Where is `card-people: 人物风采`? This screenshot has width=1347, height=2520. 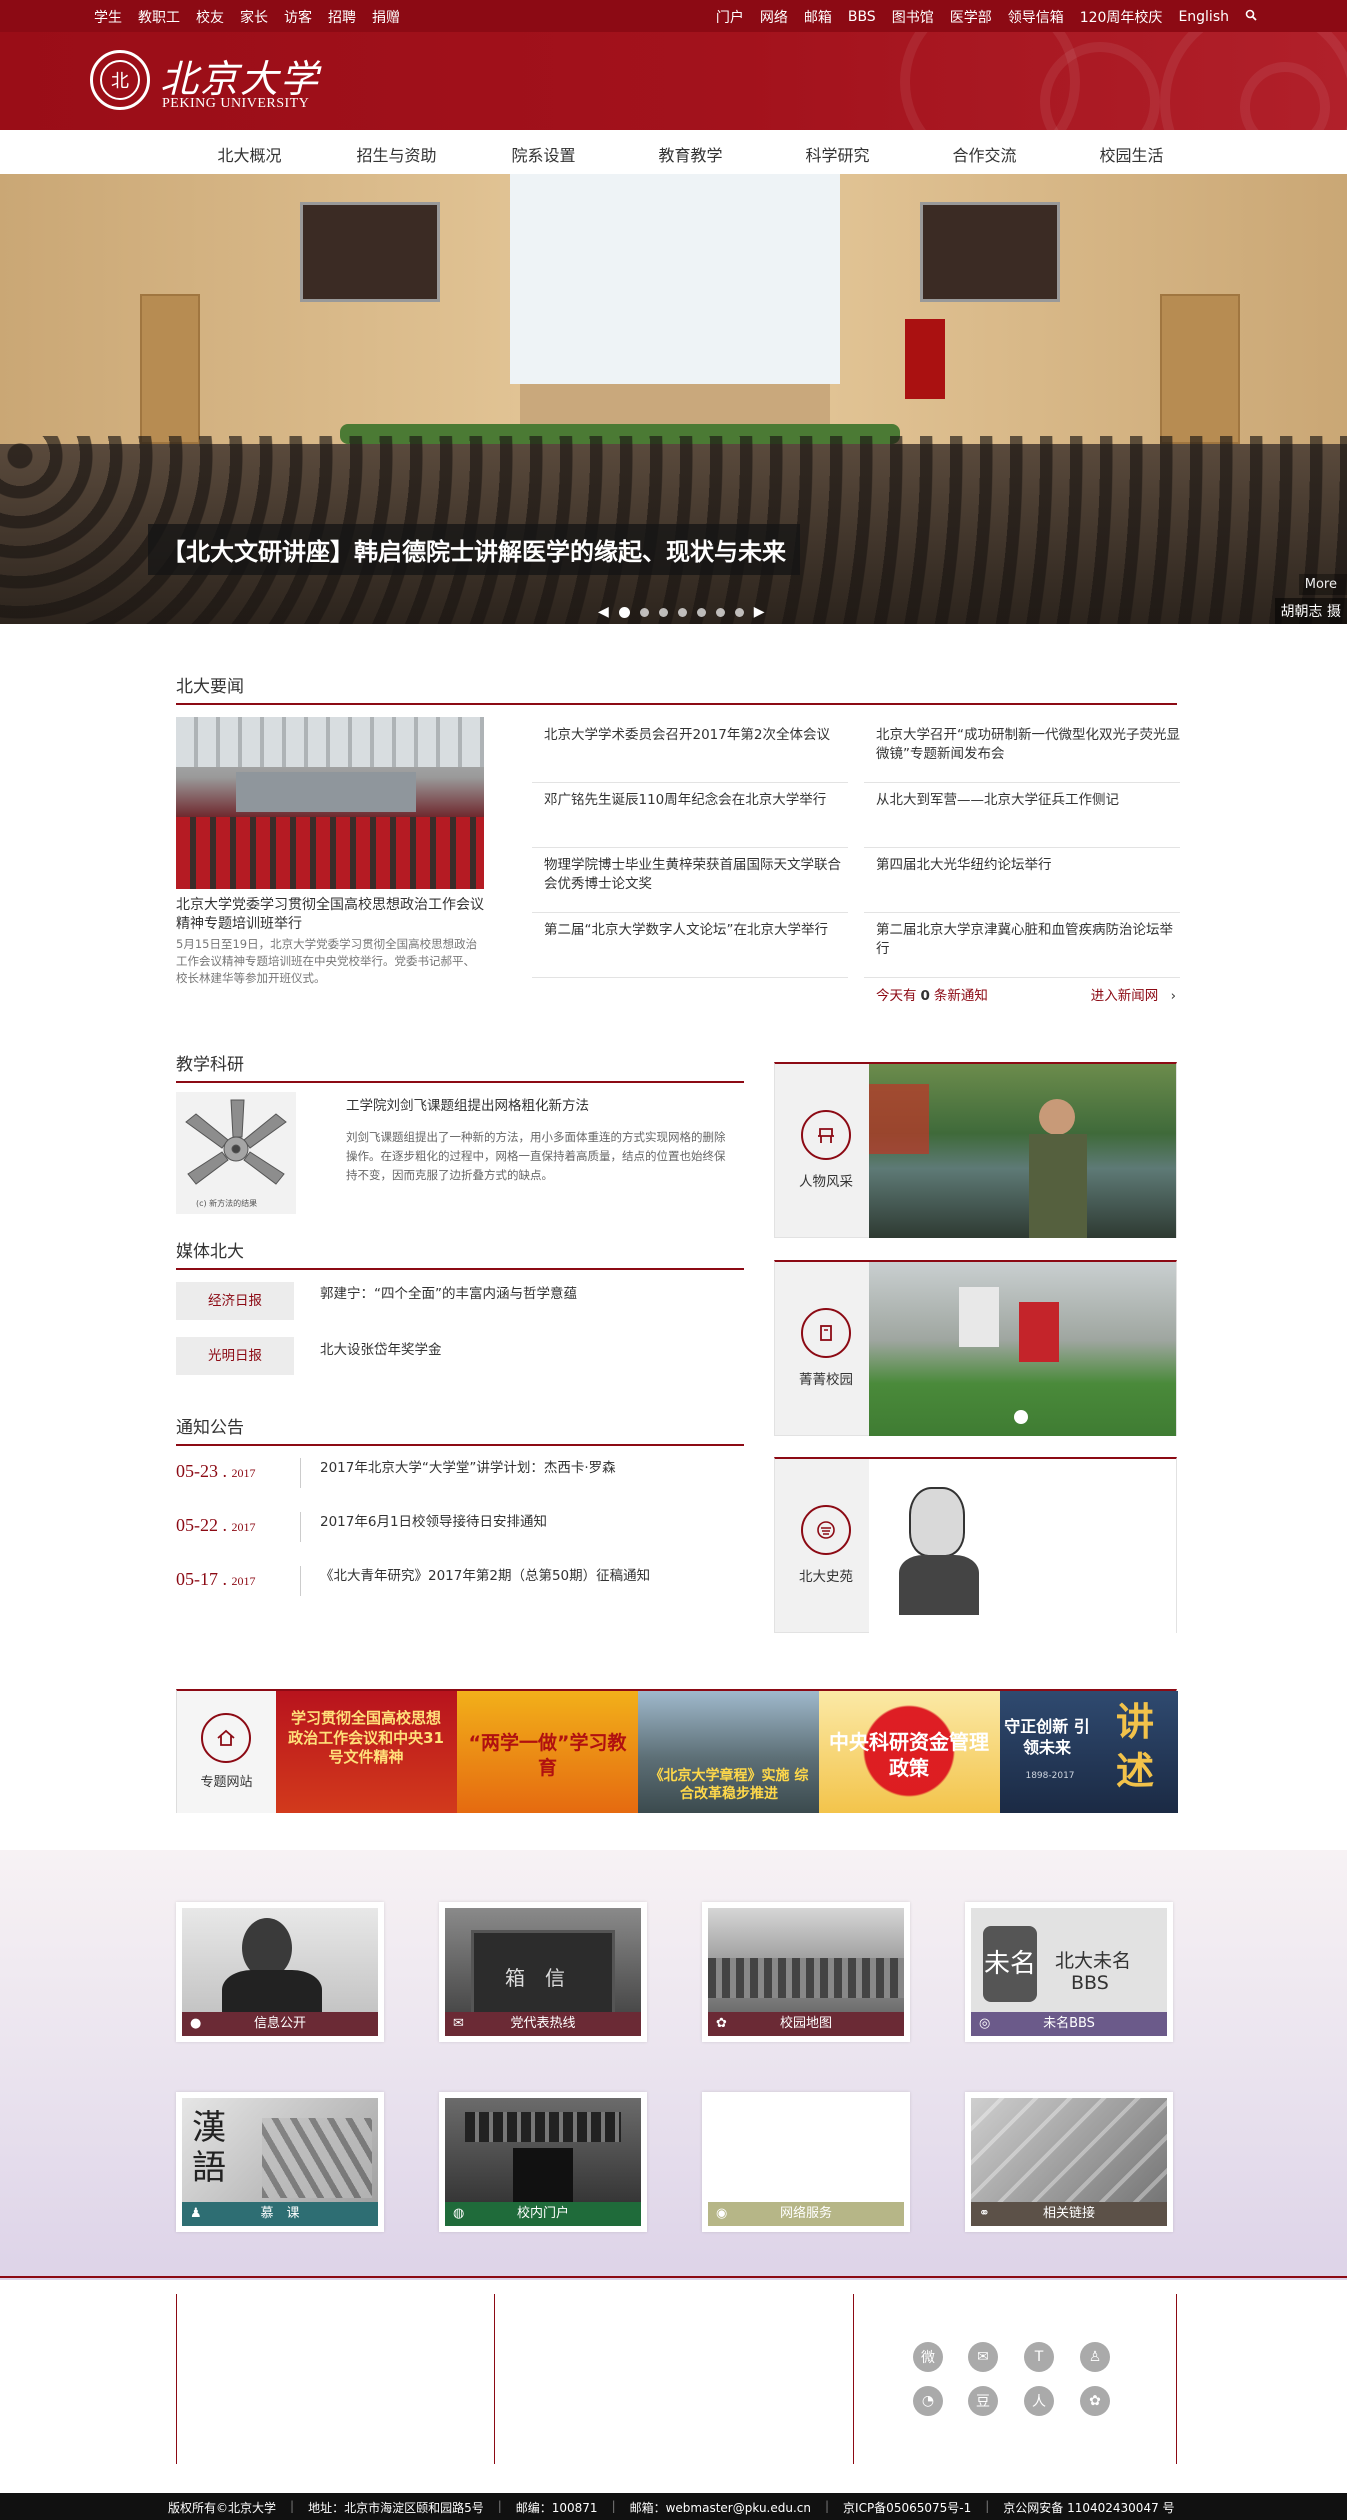 card-people: 人物风采 is located at coordinates (975, 1150).